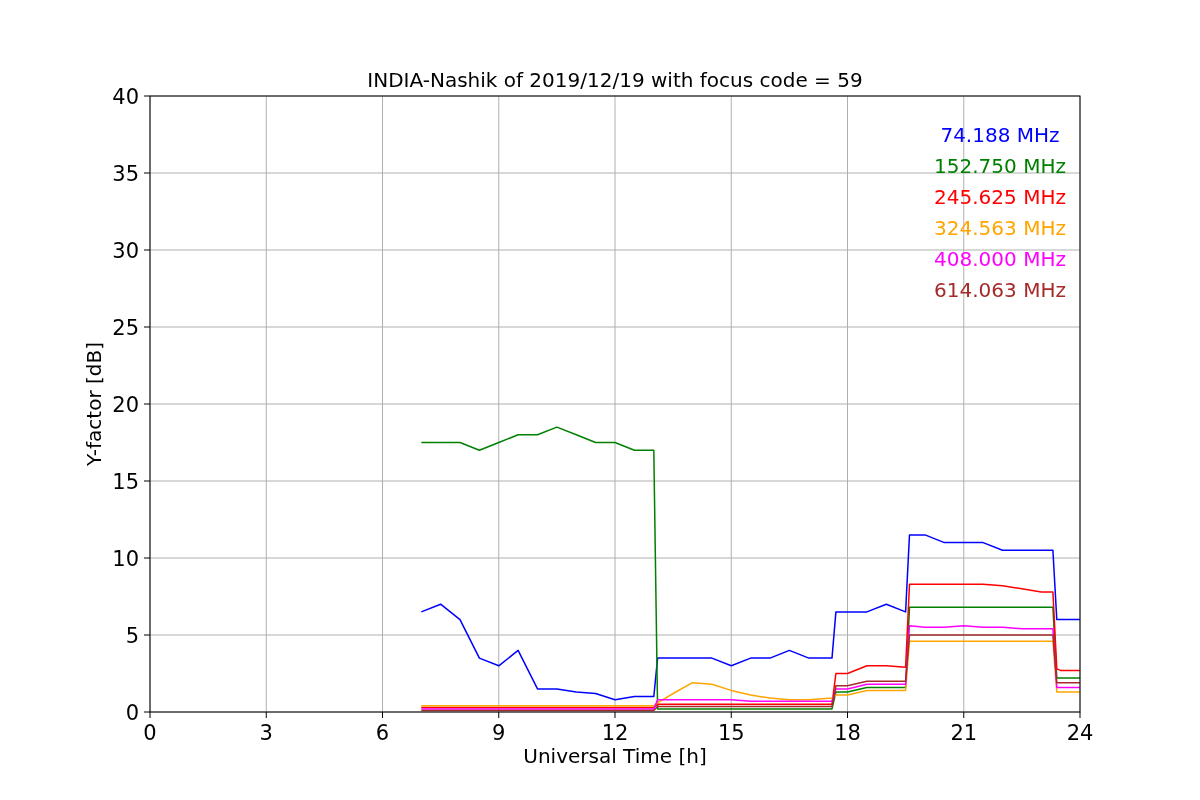 This screenshot has height=800, width=1200. I want to click on tick-label: 20, so click(125, 405).